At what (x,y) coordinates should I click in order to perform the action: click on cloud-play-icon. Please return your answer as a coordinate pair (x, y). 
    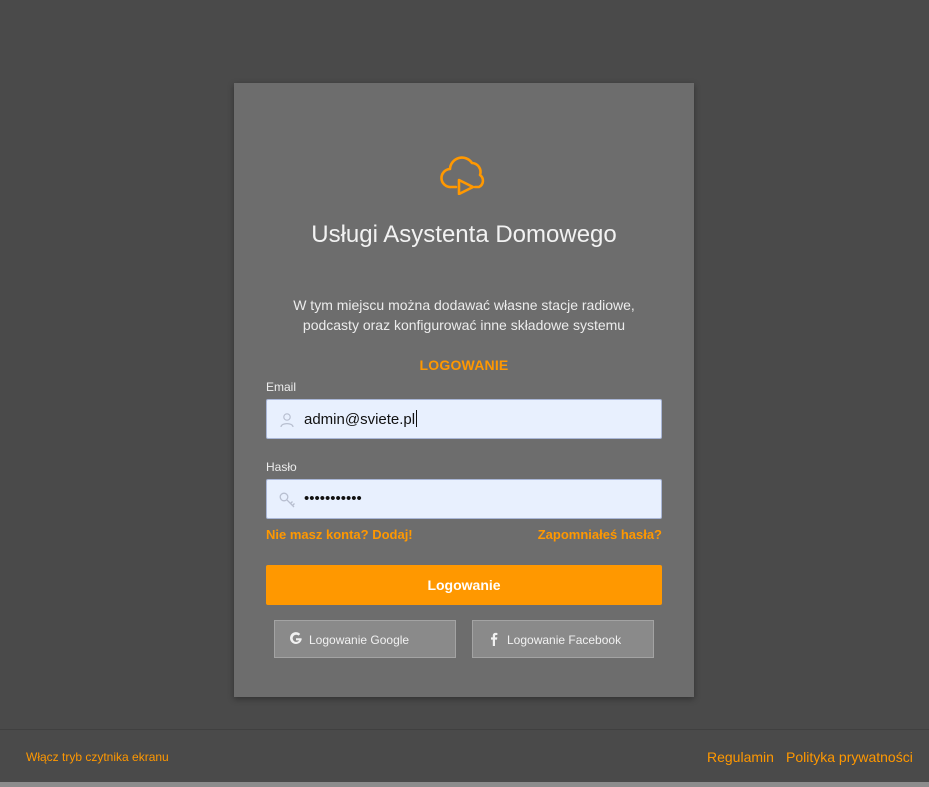
    Looking at the image, I should click on (462, 175).